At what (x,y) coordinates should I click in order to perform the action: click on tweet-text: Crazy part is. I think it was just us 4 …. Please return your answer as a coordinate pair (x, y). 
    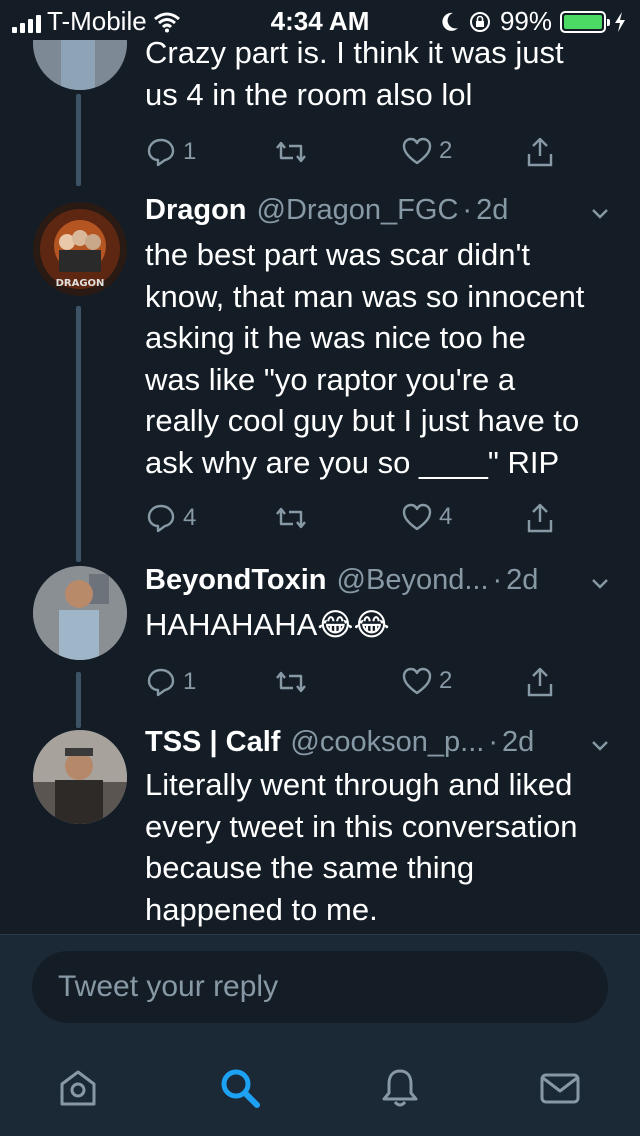
    Looking at the image, I should click on (378, 73).